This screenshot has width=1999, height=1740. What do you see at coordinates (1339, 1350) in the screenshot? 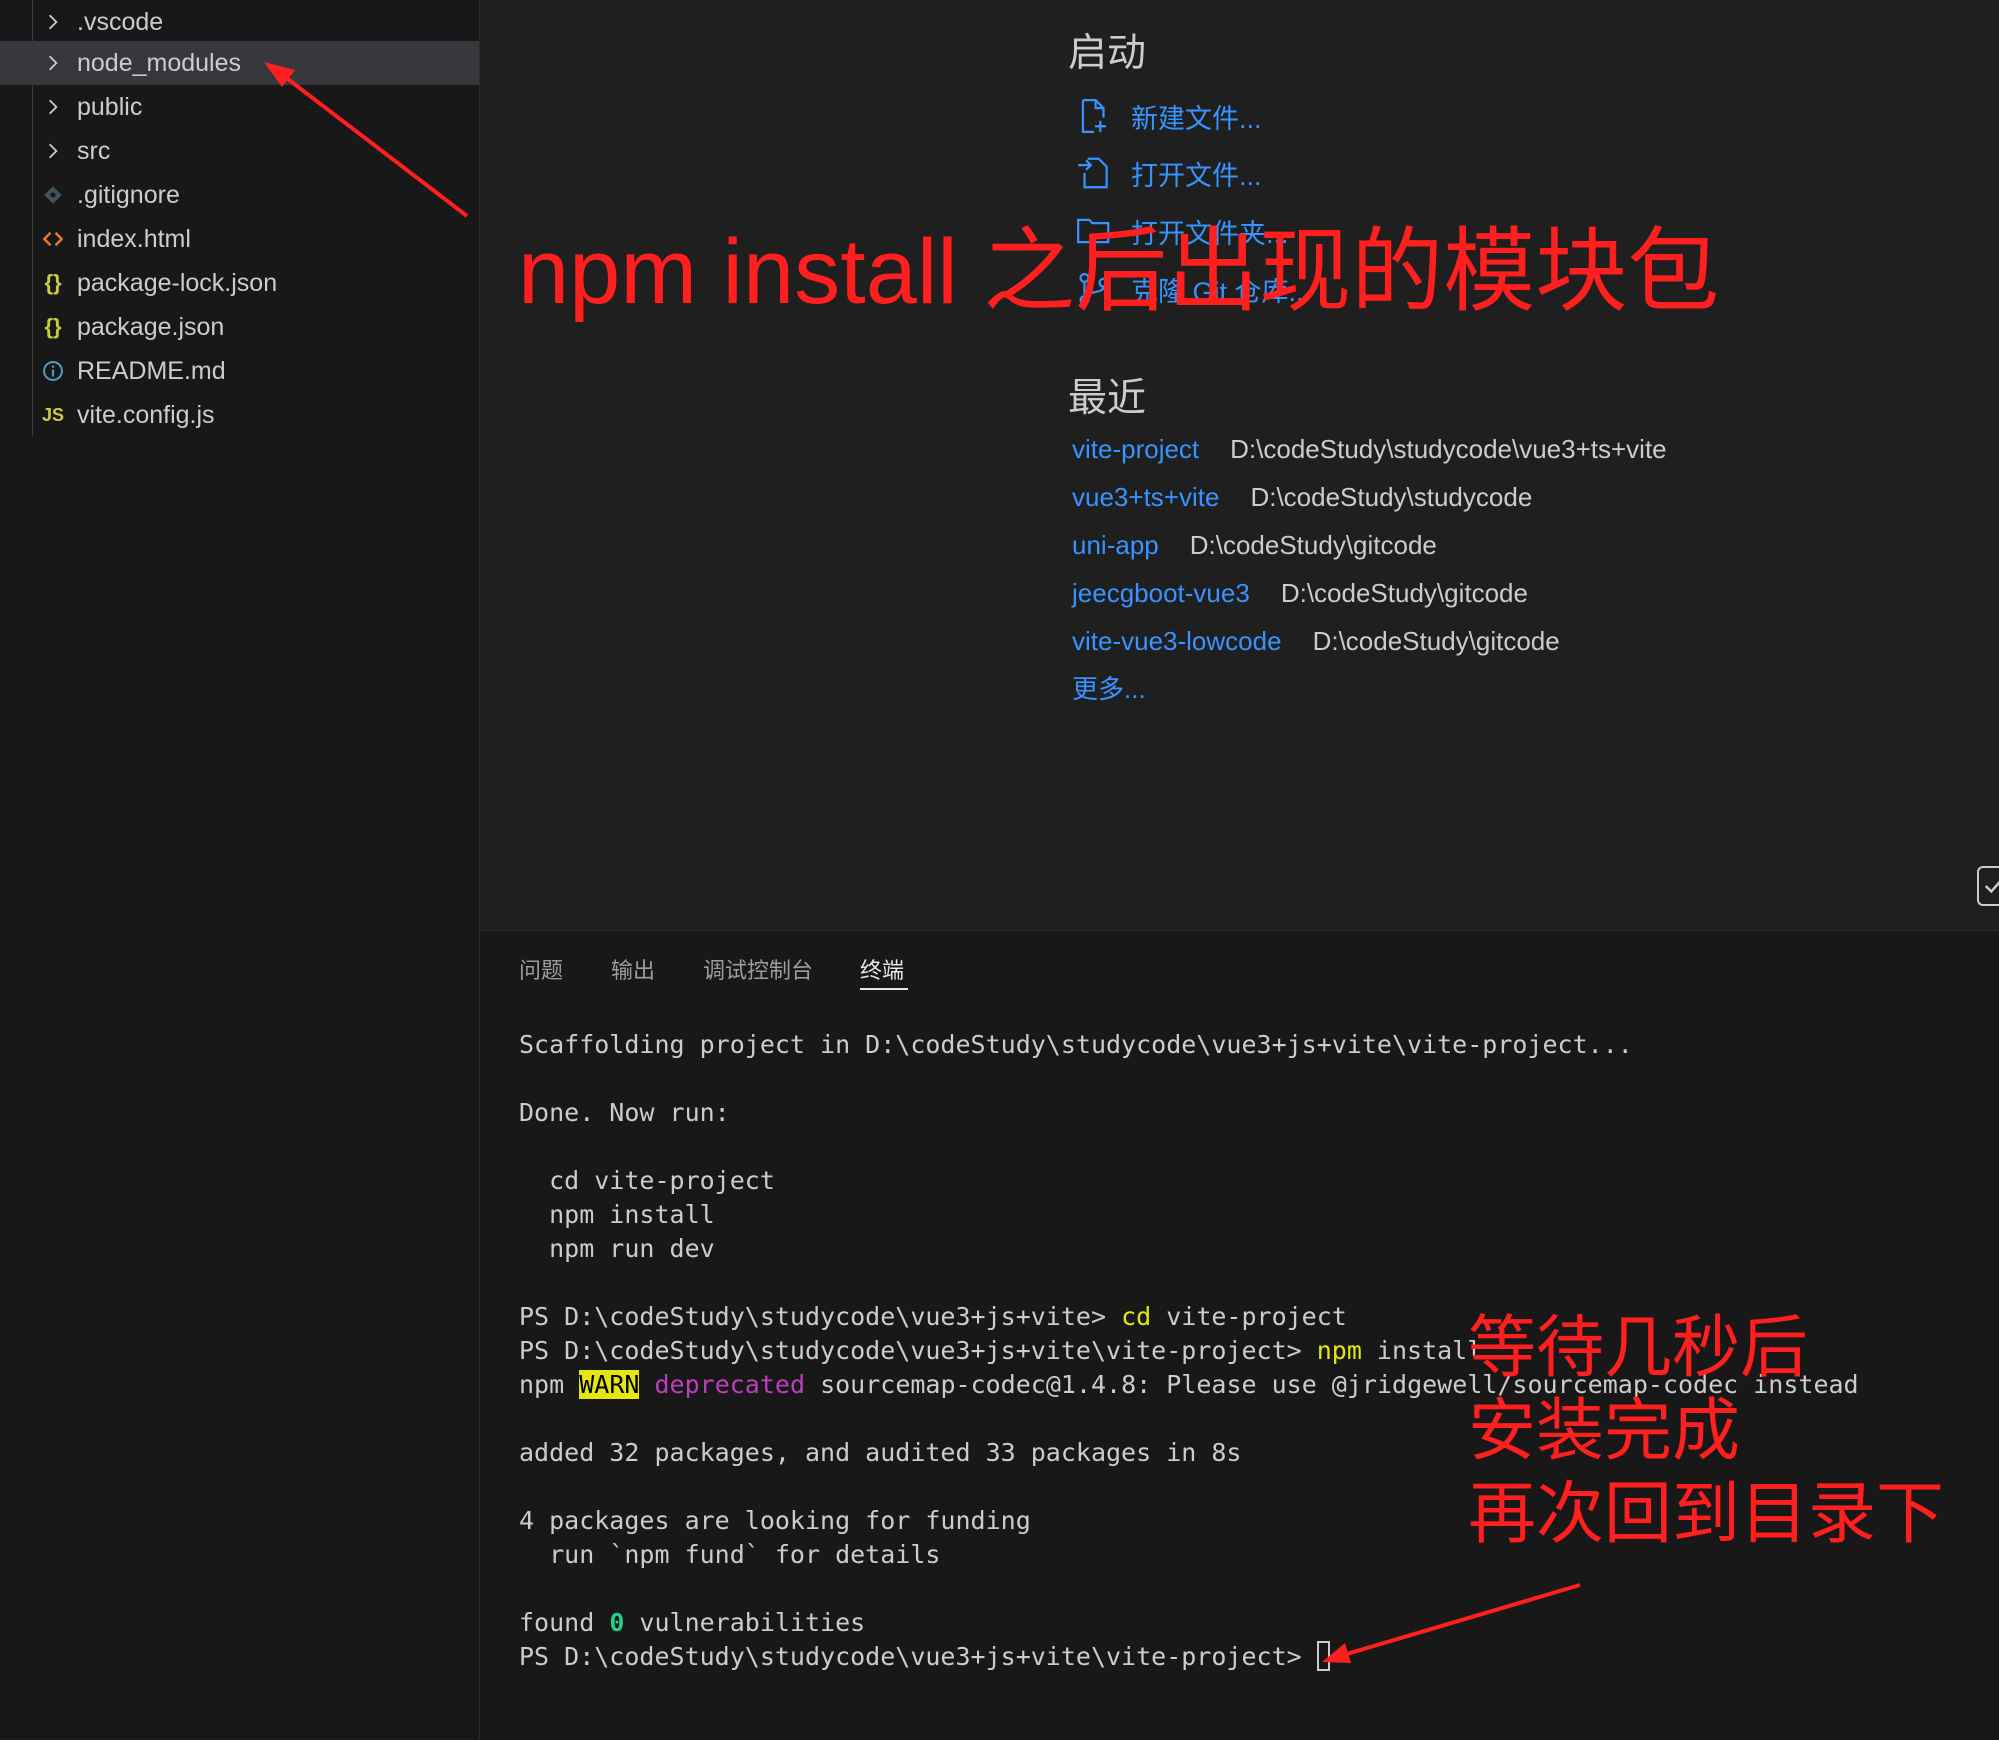
I see `terminal-command: npm` at bounding box center [1339, 1350].